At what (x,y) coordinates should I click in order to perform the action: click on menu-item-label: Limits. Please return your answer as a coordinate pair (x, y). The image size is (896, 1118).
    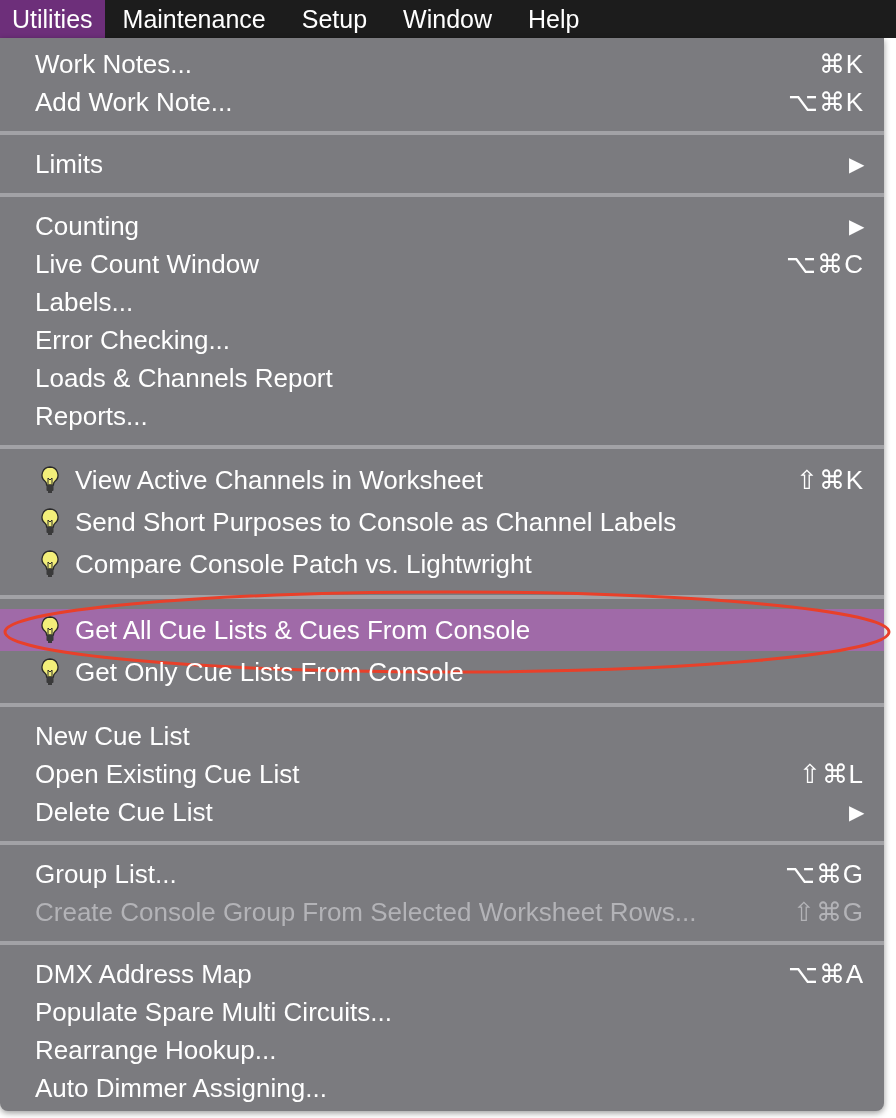
    Looking at the image, I should click on (69, 164).